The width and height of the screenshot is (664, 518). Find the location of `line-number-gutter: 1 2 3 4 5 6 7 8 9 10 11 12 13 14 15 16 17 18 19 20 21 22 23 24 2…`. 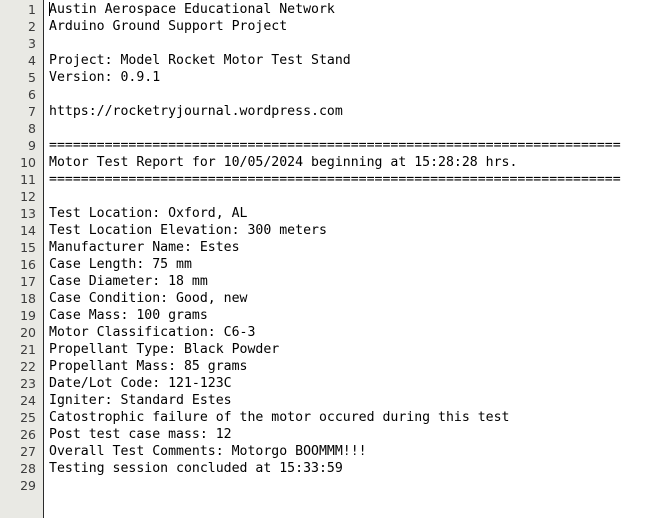

line-number-gutter: 1 2 3 4 5 6 7 8 9 10 11 12 13 14 15 16 17 18 19 20 21 22 23 24 2… is located at coordinates (22, 259).